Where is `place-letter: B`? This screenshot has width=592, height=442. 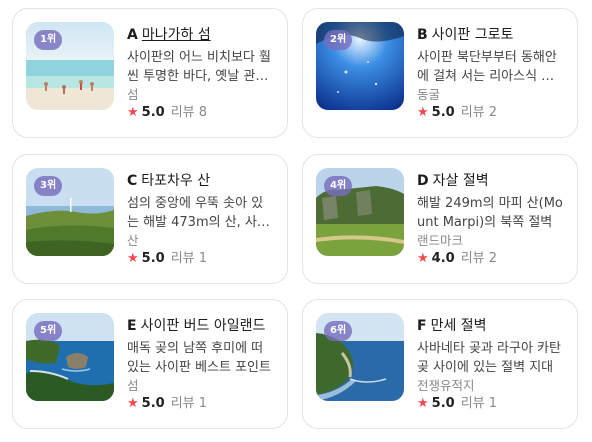 place-letter: B is located at coordinates (422, 35).